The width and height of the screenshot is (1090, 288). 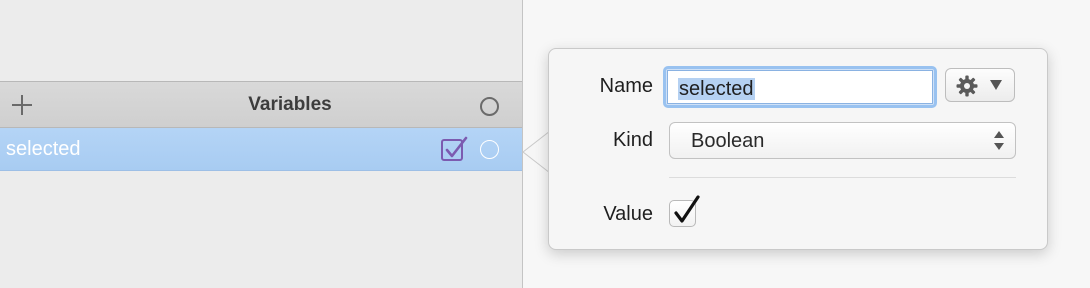 I want to click on name-input: selected, so click(x=800, y=87).